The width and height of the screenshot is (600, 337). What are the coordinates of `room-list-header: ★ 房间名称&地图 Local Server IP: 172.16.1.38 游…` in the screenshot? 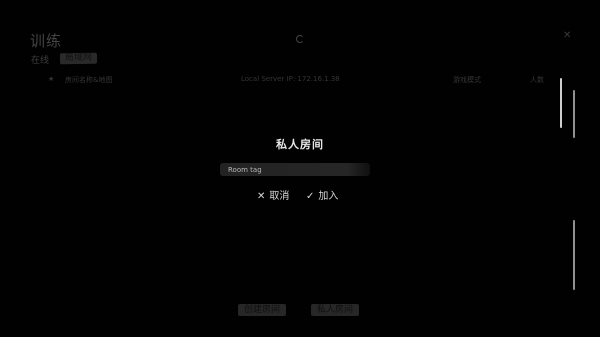 It's located at (300, 79).